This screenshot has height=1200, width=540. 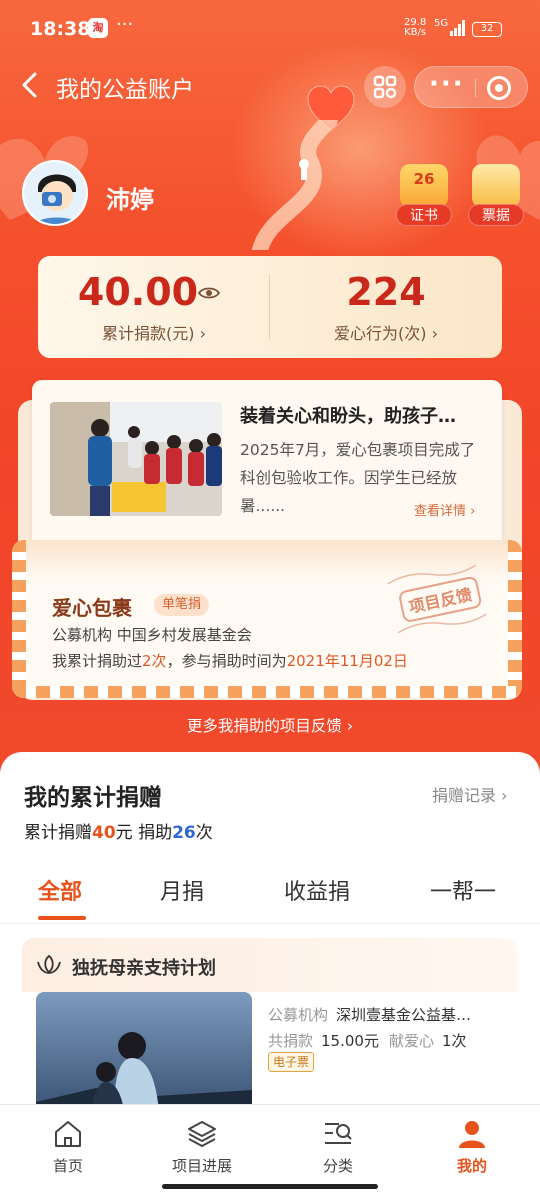 I want to click on avatar, so click(x=55, y=193).